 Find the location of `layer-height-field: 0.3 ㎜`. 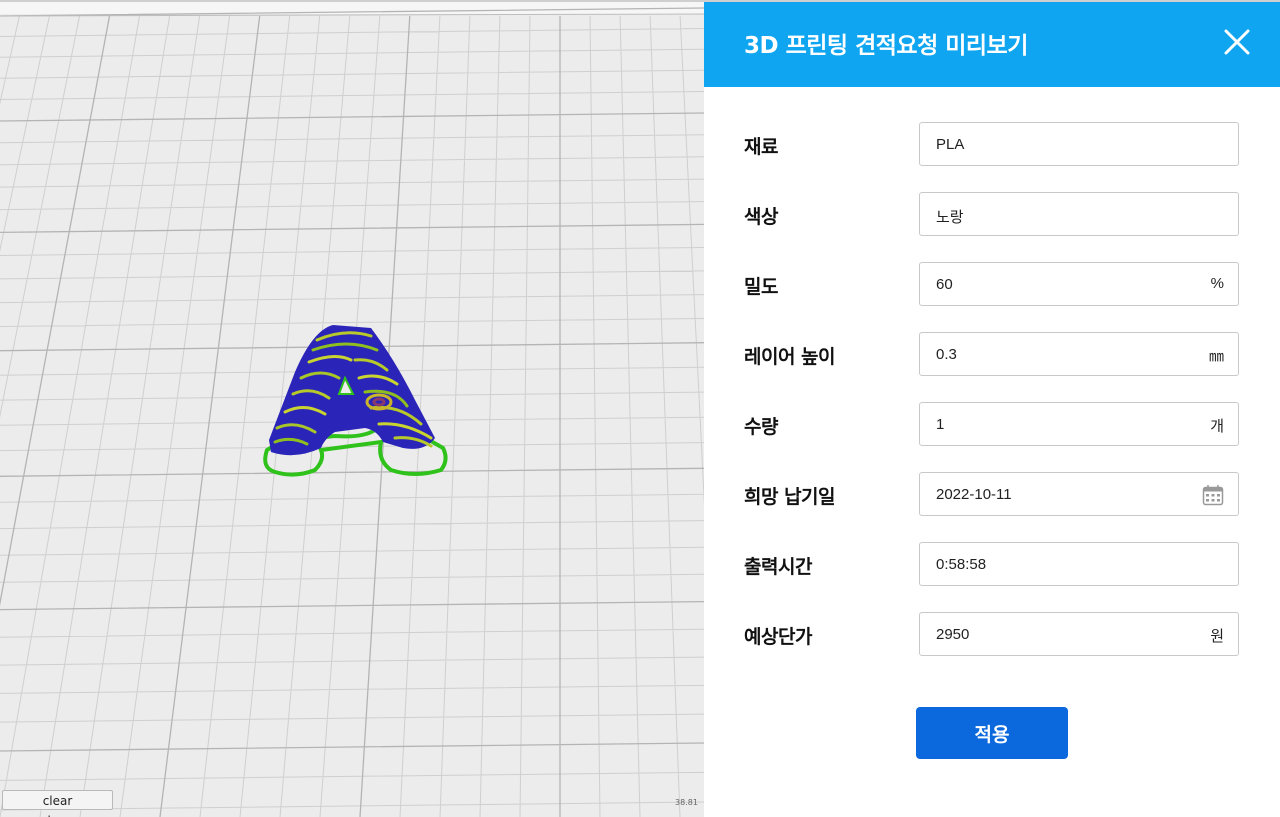

layer-height-field: 0.3 ㎜ is located at coordinates (1079, 354).